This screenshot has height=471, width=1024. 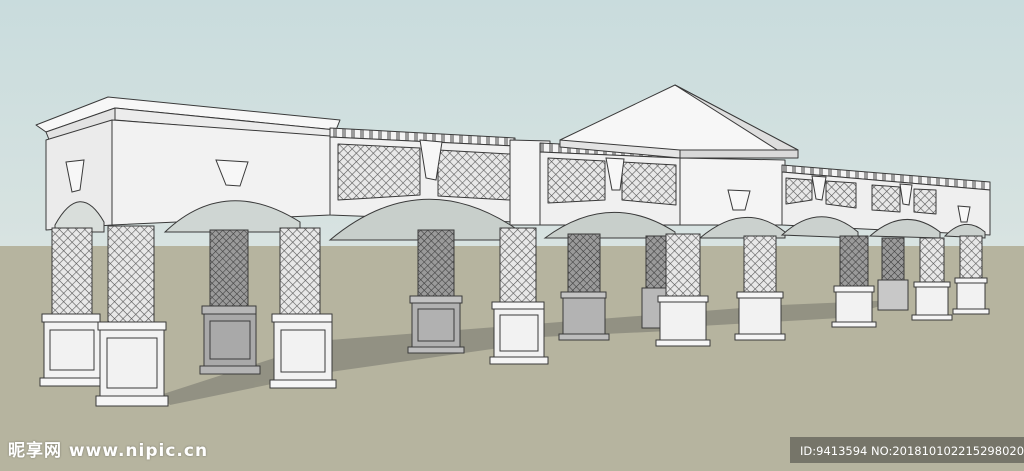 I want to click on image-id-watermark: ID:9413594 NO:20181010221529802000, so click(x=912, y=451).